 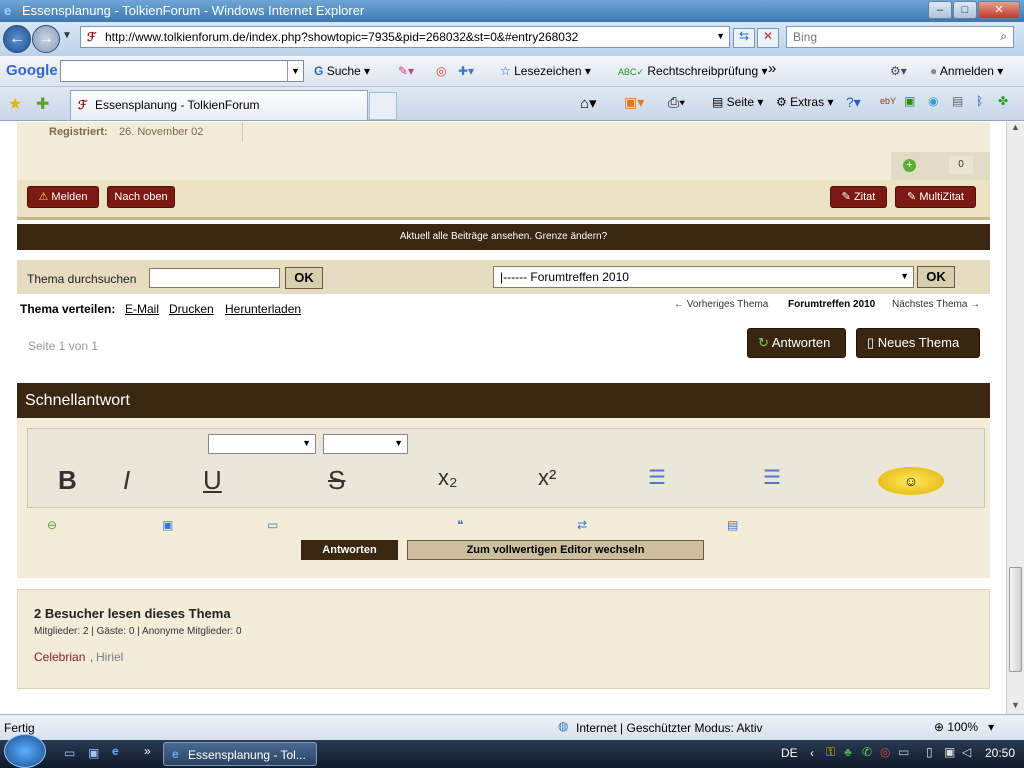 What do you see at coordinates (789, 753) in the screenshot?
I see `language-indicator: DE` at bounding box center [789, 753].